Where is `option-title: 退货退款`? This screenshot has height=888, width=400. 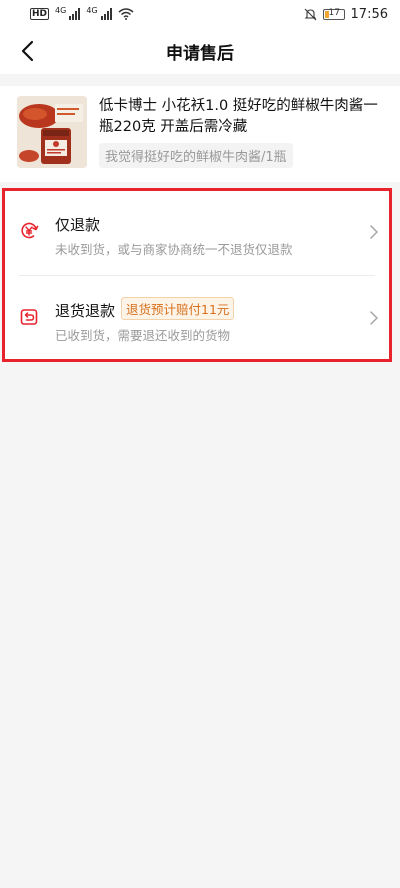 option-title: 退货退款 is located at coordinates (85, 311).